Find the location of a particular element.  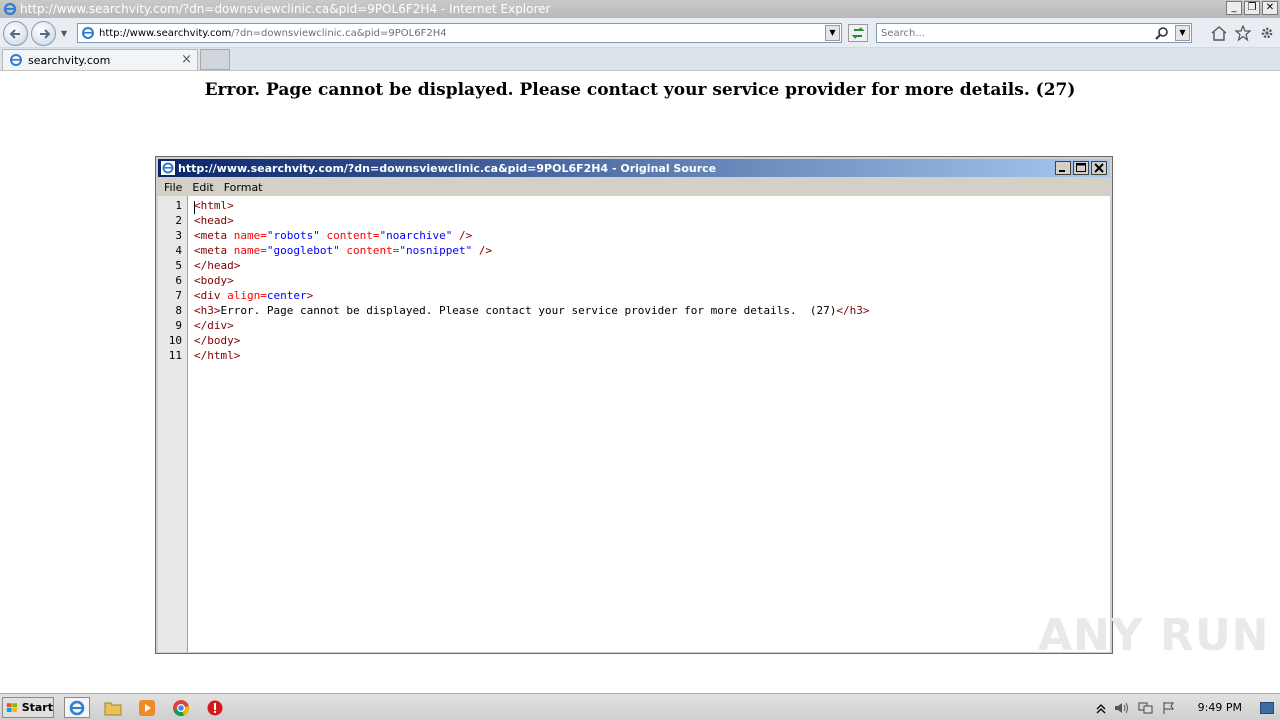

code-token: <head> is located at coordinates (214, 220).